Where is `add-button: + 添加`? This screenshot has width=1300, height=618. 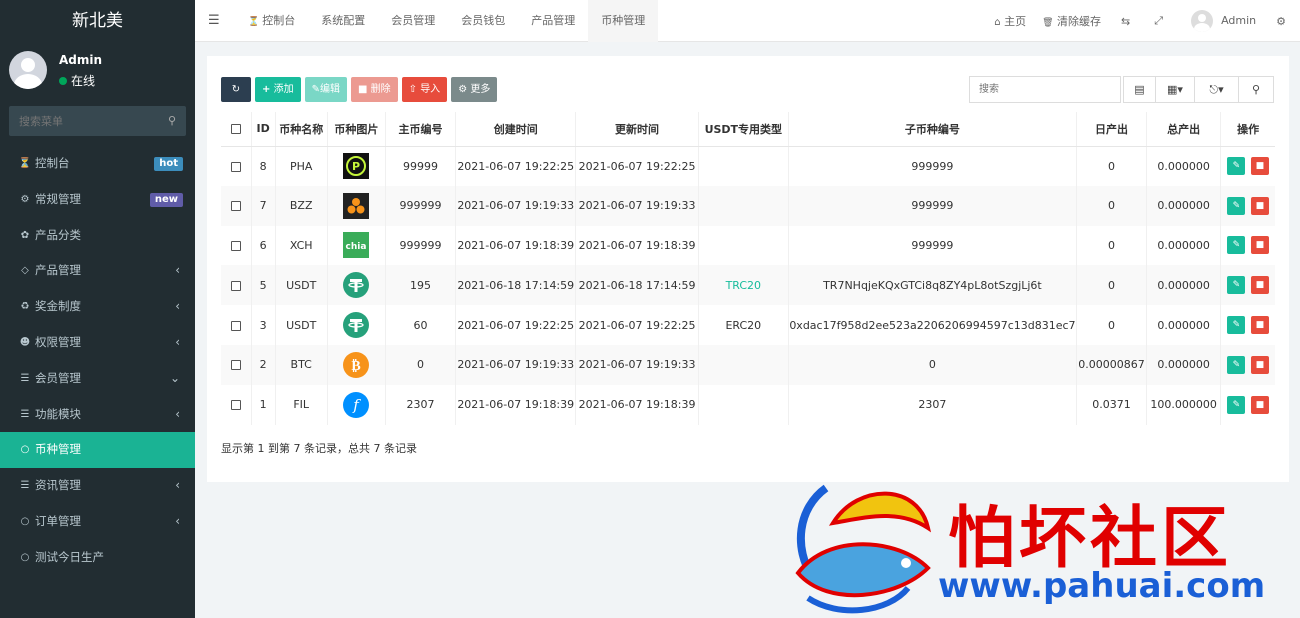
add-button: + 添加 is located at coordinates (278, 89).